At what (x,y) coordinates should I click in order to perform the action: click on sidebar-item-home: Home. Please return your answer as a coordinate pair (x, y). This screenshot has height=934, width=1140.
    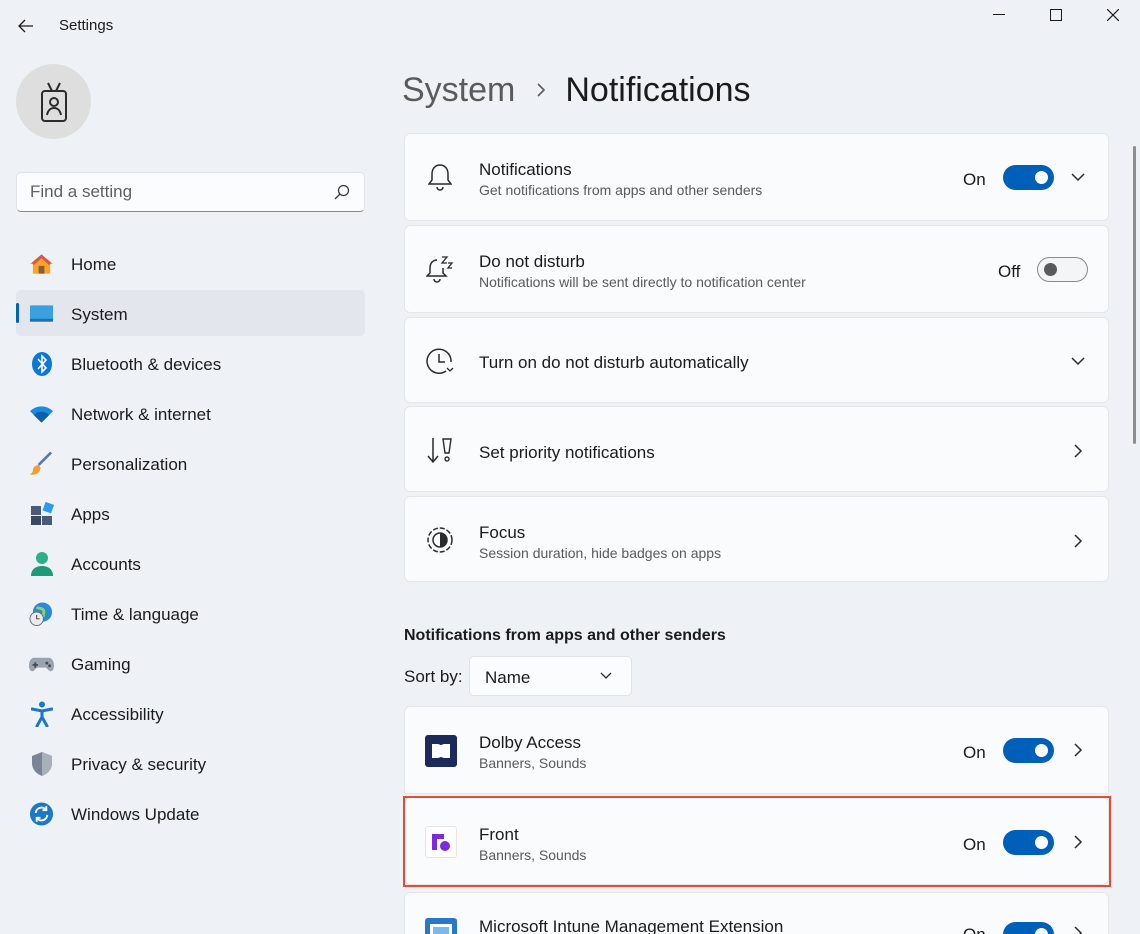
    Looking at the image, I should click on (190, 263).